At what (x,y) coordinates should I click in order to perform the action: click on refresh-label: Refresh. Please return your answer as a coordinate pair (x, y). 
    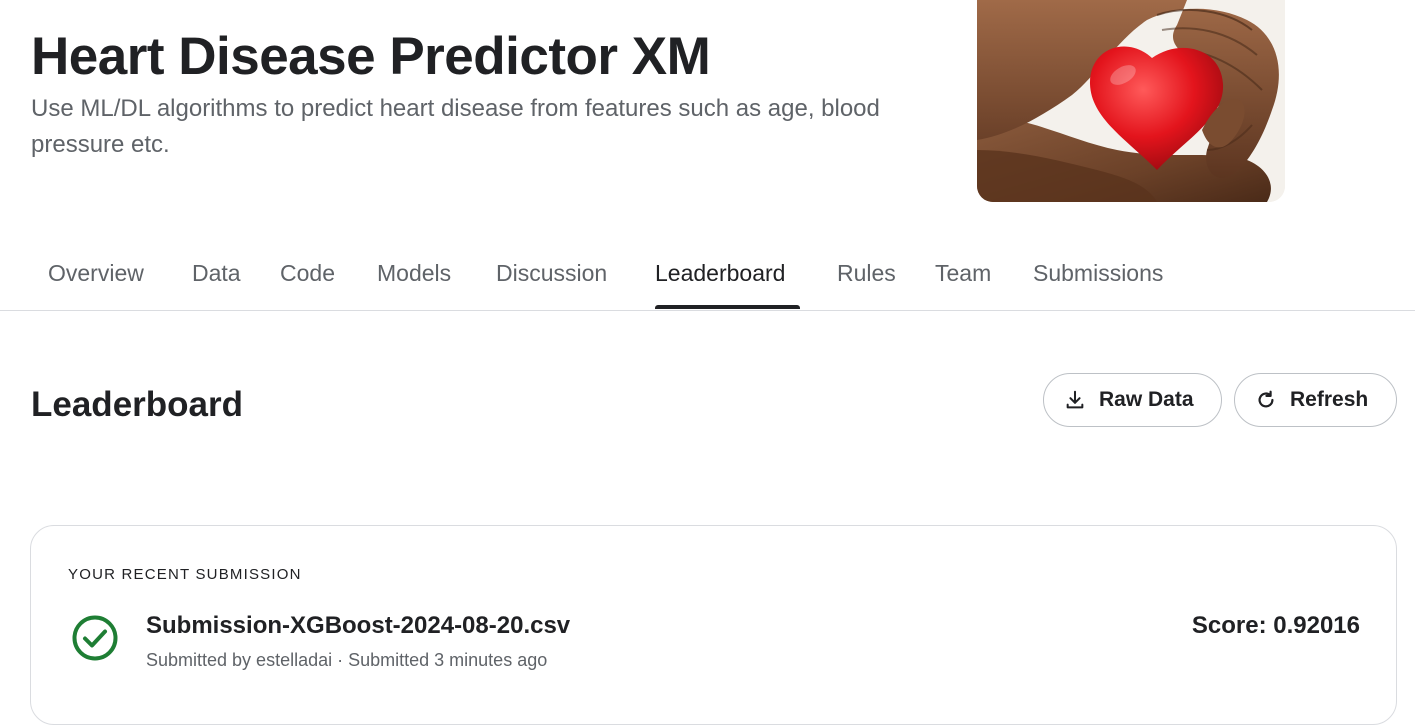
    Looking at the image, I should click on (1329, 399).